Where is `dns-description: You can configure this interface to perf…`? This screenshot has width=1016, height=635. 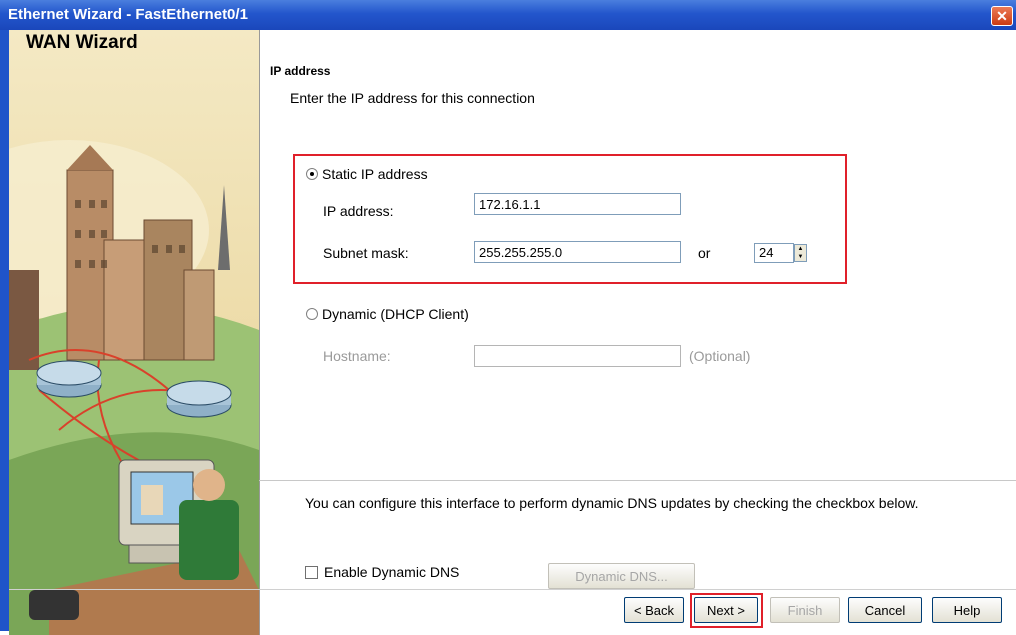
dns-description: You can configure this interface to perf… is located at coordinates (612, 503).